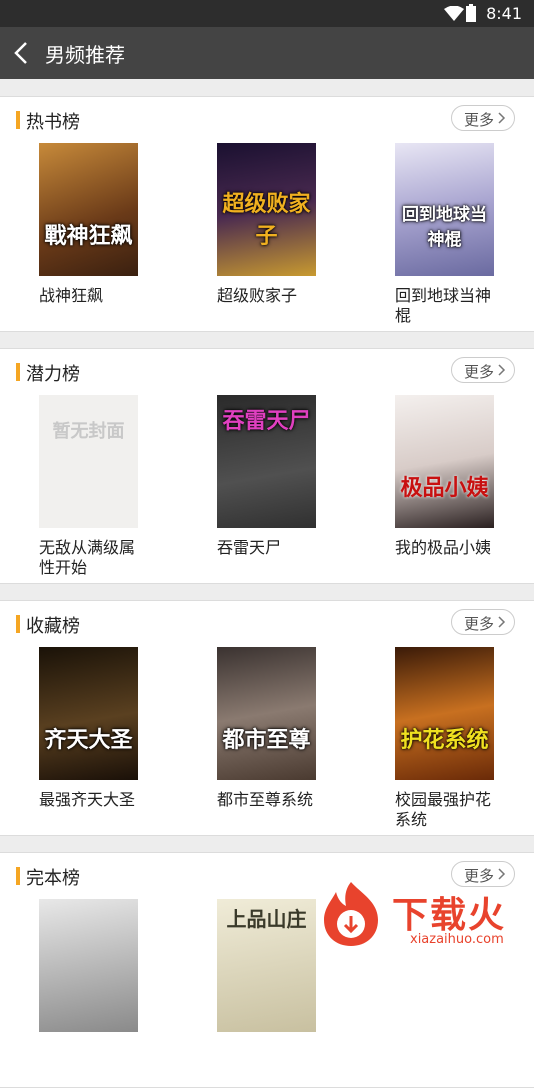 This screenshot has width=534, height=1088. I want to click on section-title: 潜力榜, so click(53, 374).